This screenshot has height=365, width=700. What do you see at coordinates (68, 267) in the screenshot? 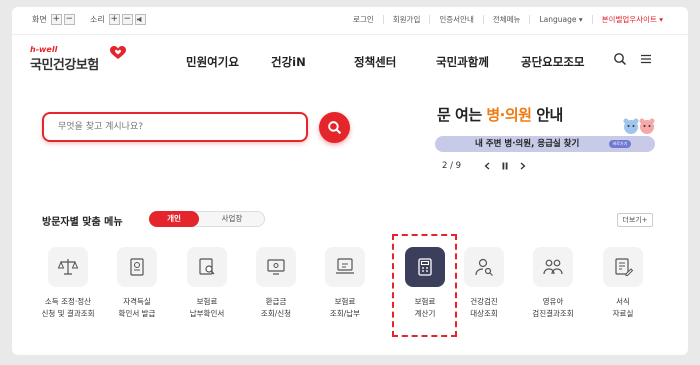
I see `scale-icon` at bounding box center [68, 267].